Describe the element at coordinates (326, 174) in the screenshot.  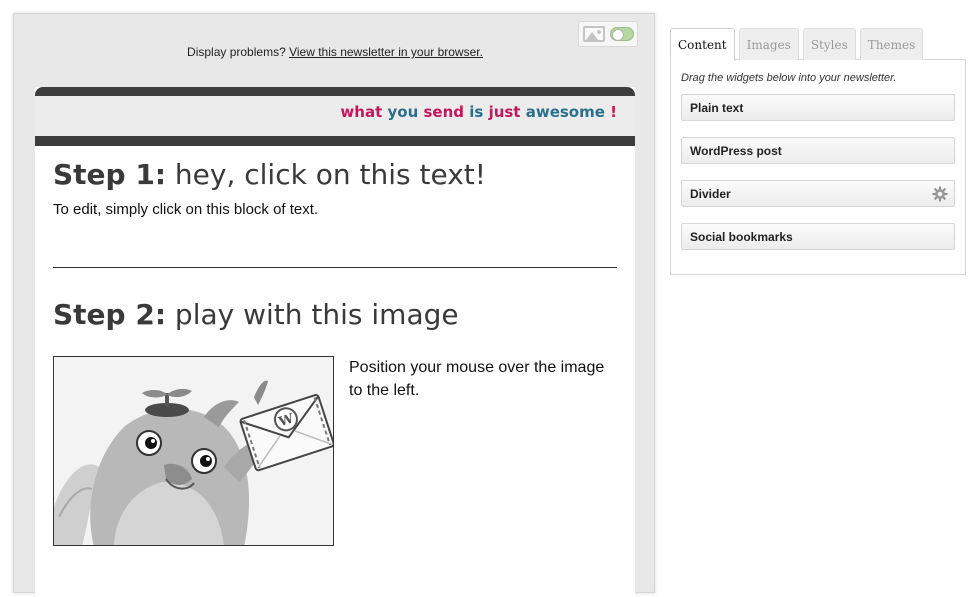
I see `step1-title-text: hey, click on this text!` at that location.